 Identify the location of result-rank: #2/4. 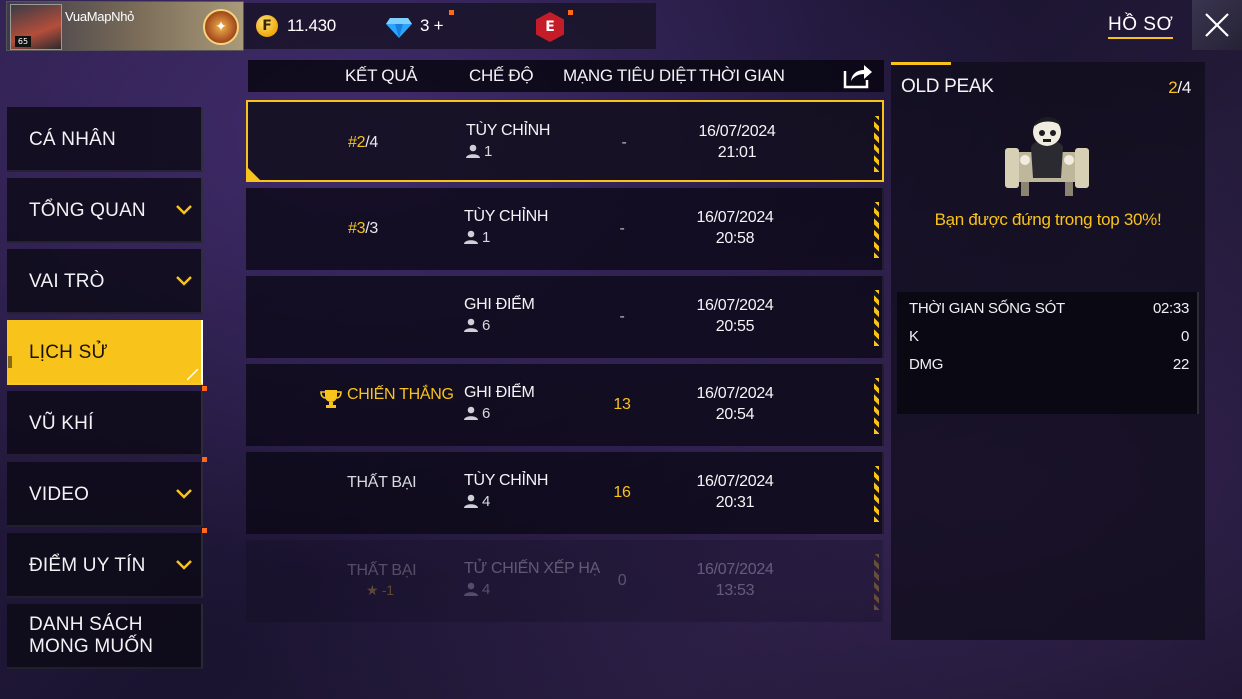
(363, 142).